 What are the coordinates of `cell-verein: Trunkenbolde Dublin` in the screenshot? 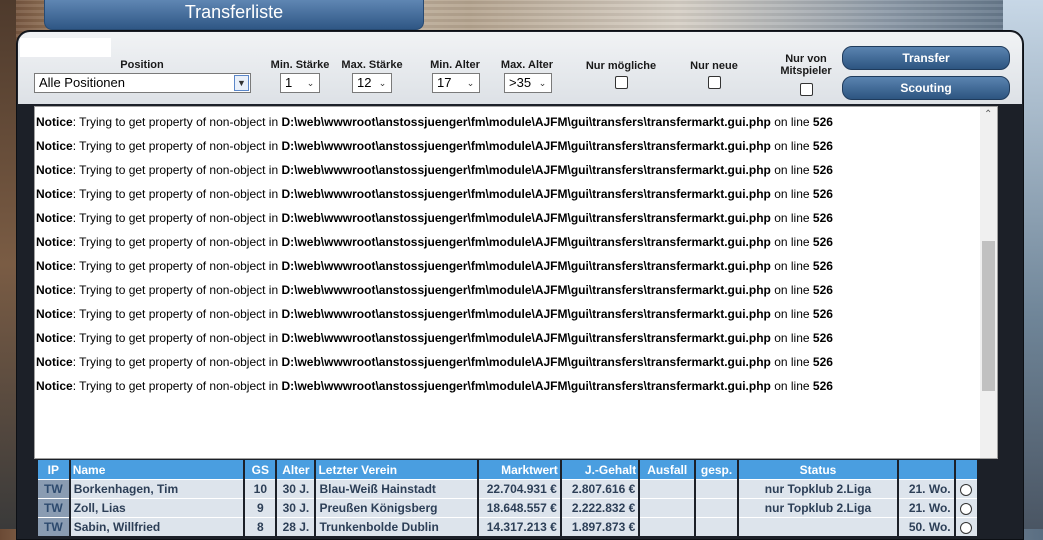 It's located at (396, 526).